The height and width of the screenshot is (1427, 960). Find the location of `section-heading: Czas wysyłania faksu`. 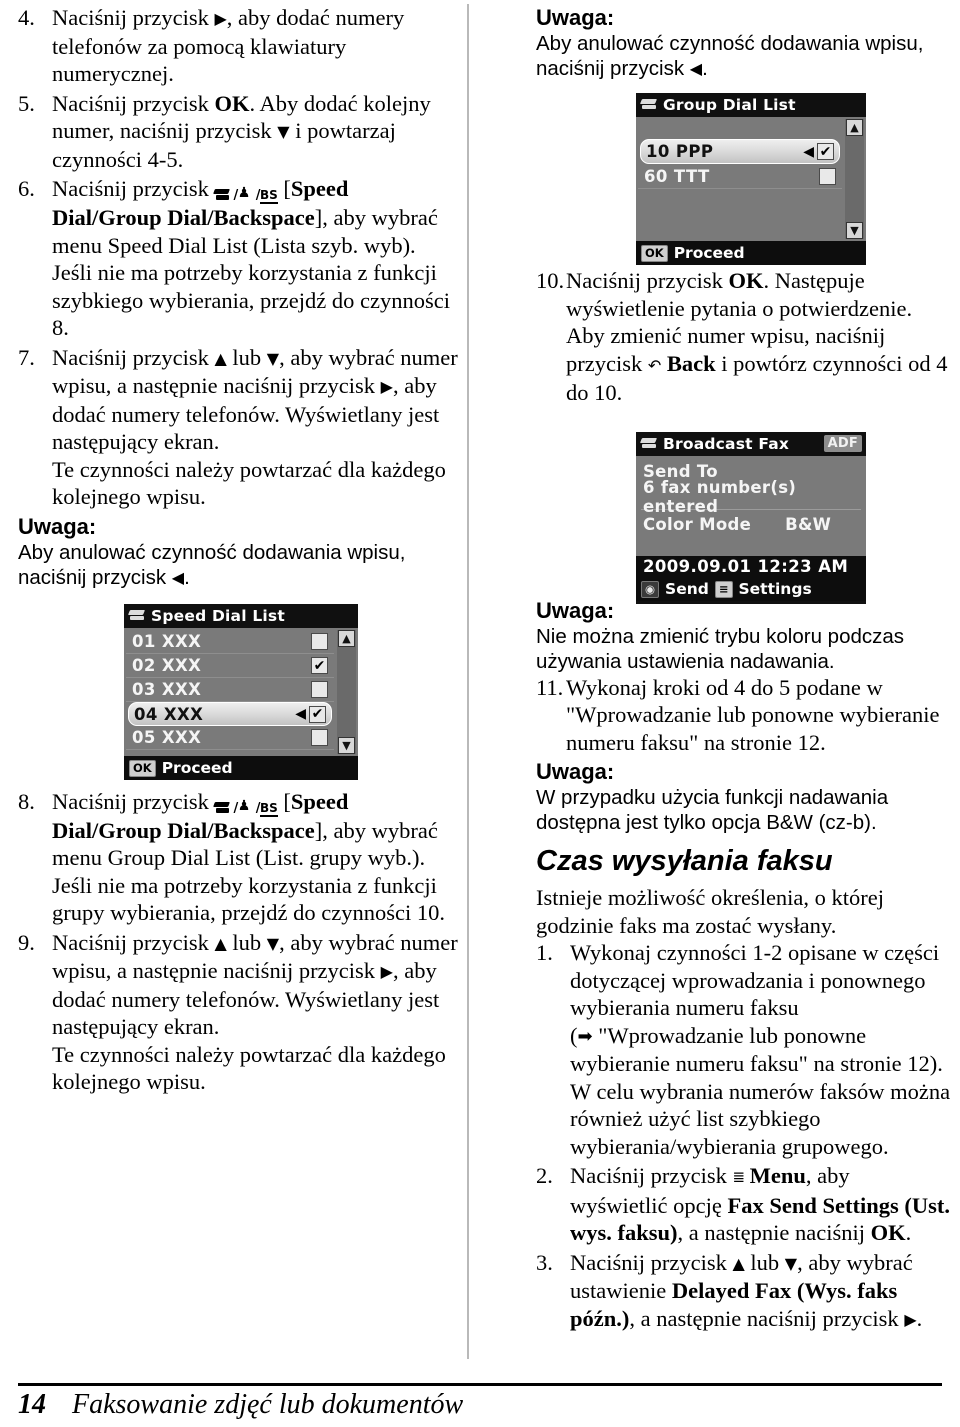

section-heading: Czas wysyłania faksu is located at coordinates (684, 861).